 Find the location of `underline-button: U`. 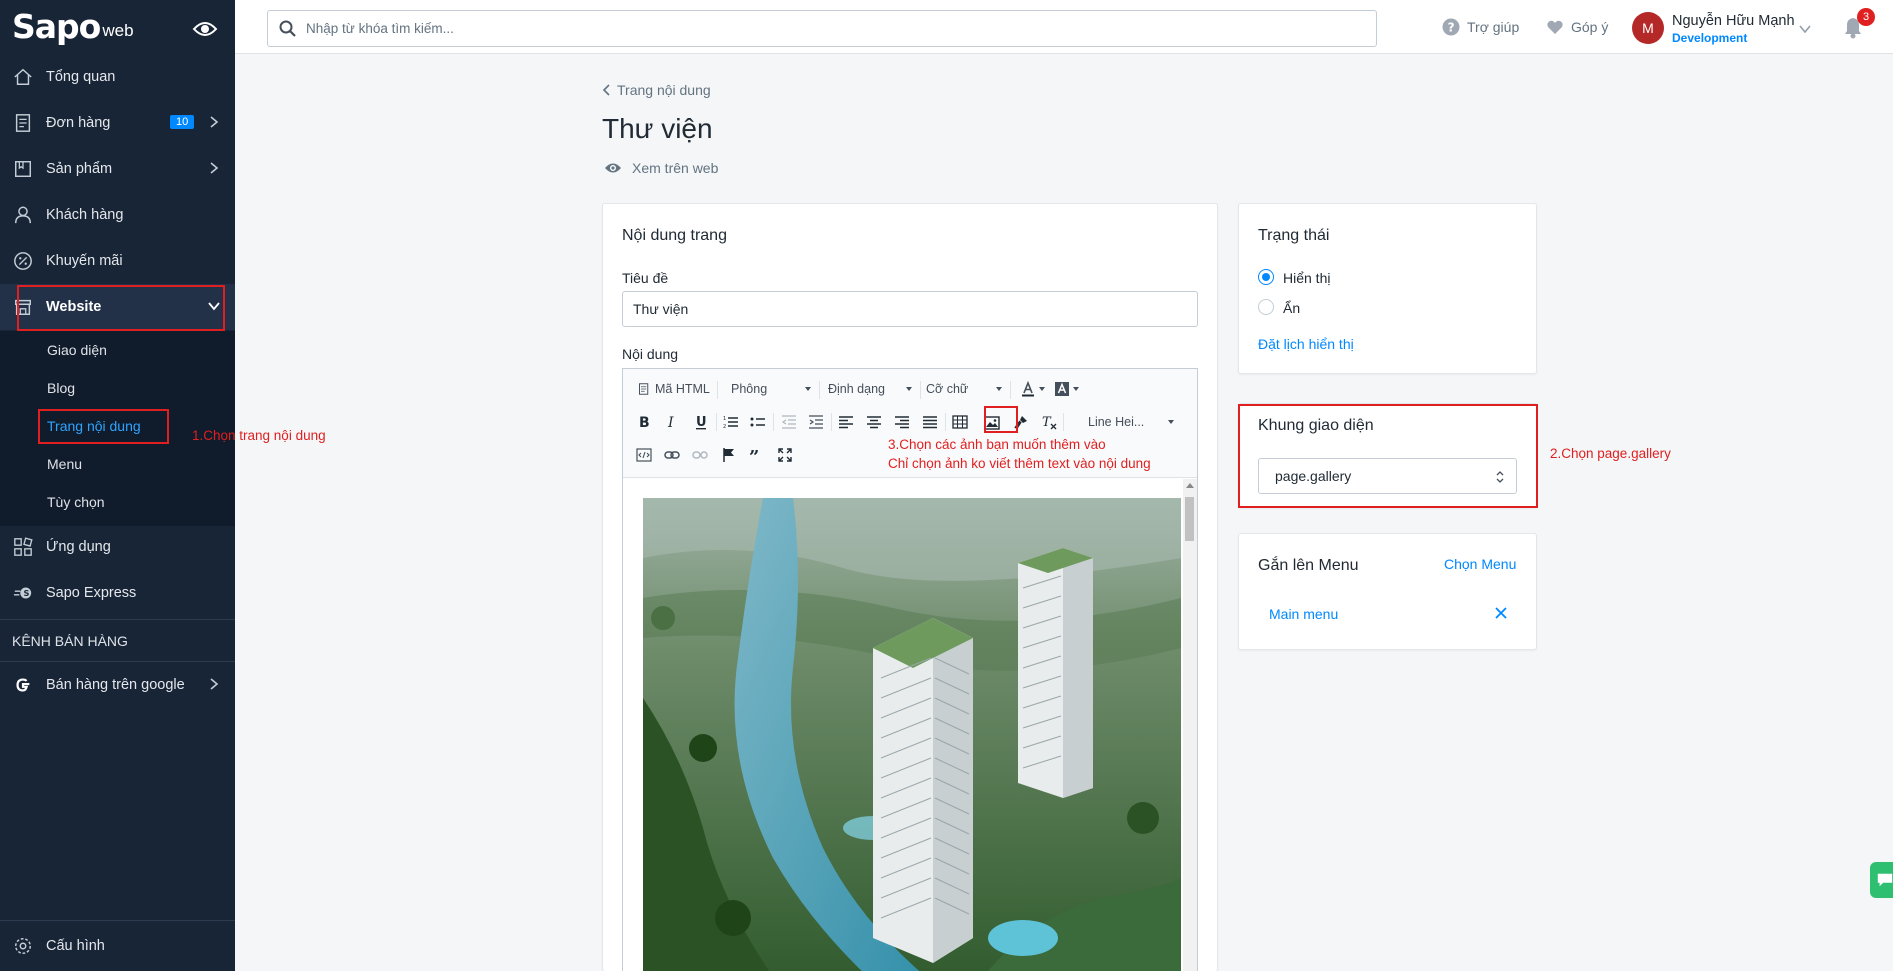

underline-button: U is located at coordinates (701, 422).